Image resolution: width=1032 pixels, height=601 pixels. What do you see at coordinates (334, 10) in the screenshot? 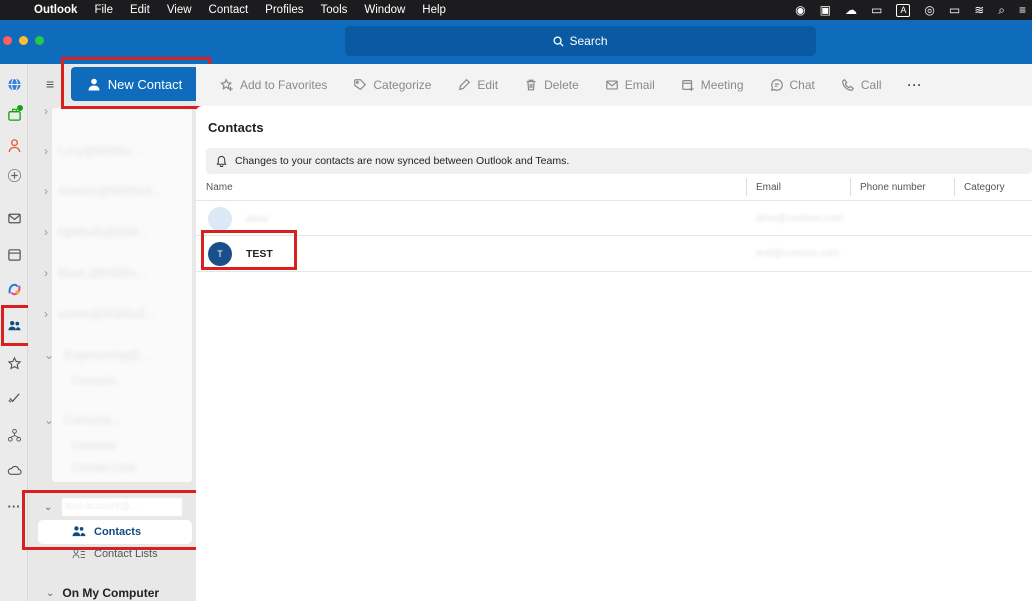
I see `menu-tools: Tools` at bounding box center [334, 10].